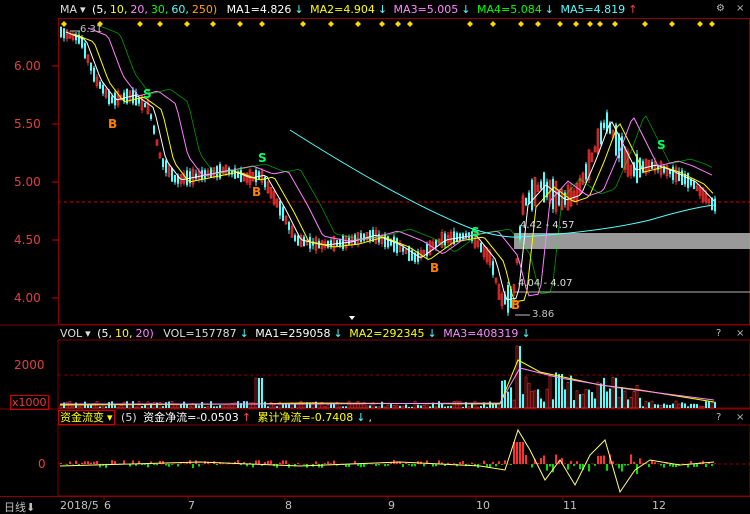  Describe the element at coordinates (27, 298) in the screenshot. I see `price-tick: 4.00` at that location.